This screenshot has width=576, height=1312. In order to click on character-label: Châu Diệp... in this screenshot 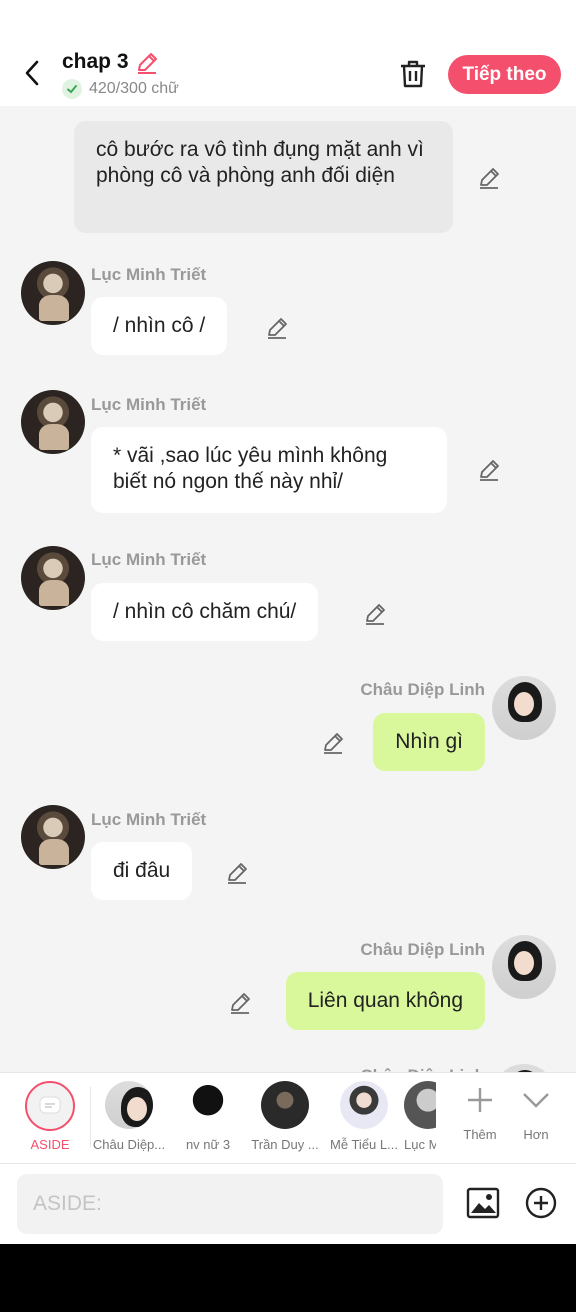, I will do `click(129, 1144)`.